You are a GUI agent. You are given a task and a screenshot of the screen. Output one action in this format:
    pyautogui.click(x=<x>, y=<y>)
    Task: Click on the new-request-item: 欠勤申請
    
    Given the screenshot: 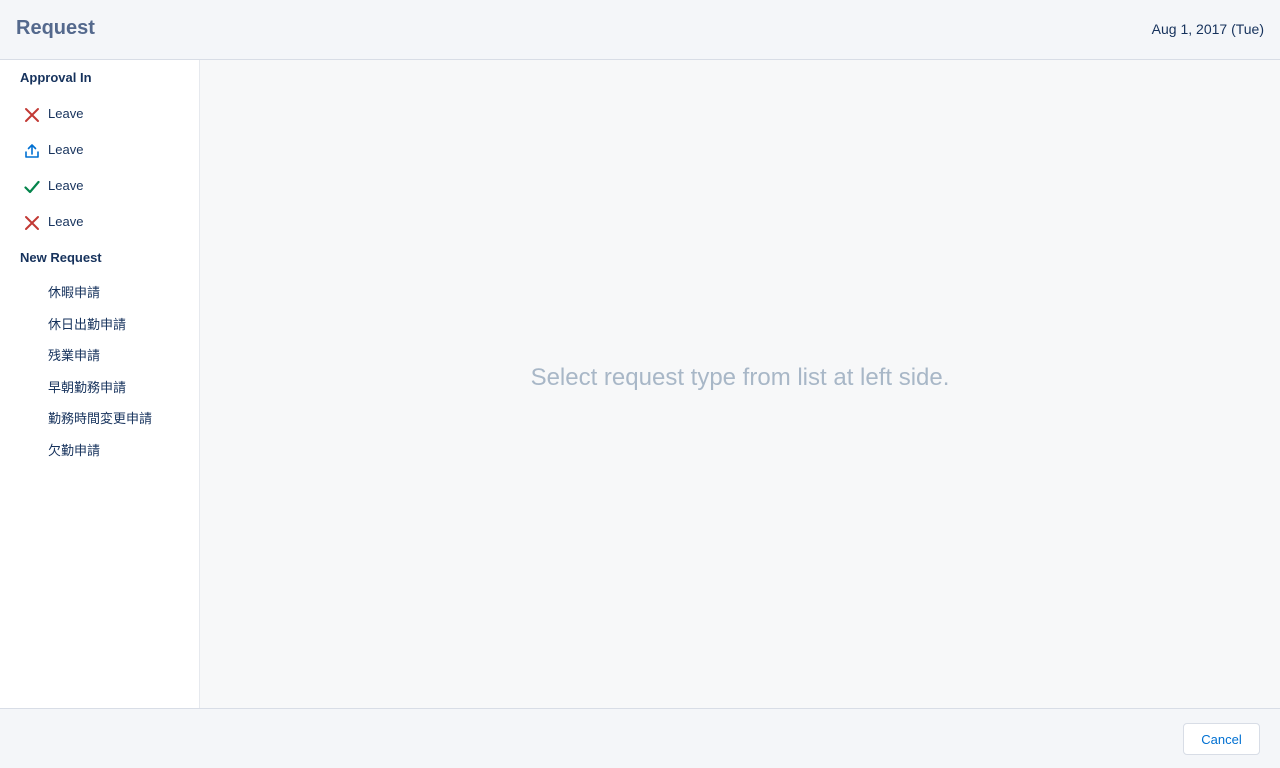 What is the action you would take?
    pyautogui.click(x=99, y=448)
    